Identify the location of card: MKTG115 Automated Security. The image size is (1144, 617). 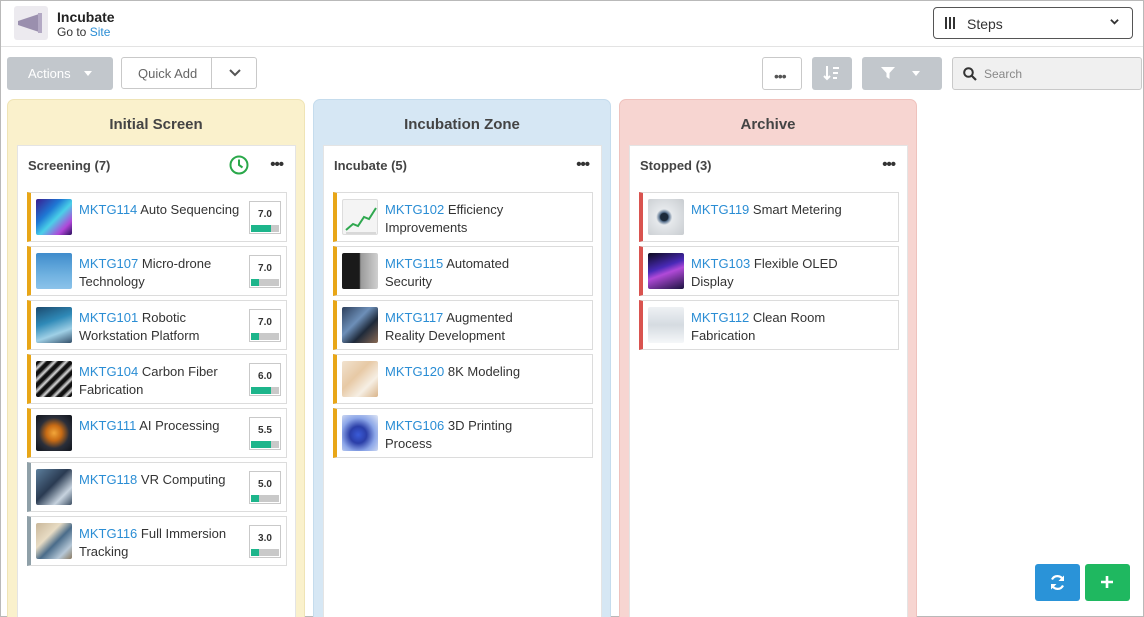
(463, 271).